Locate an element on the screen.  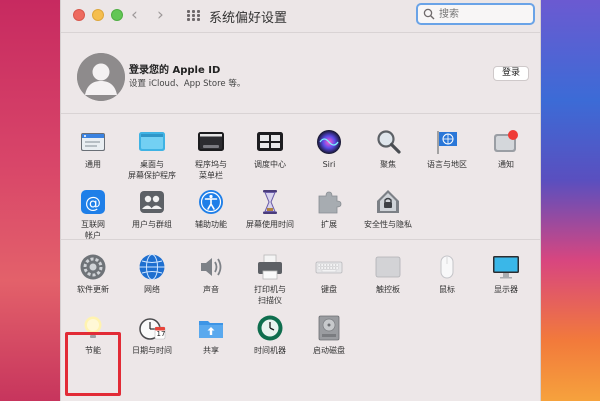
pref-label: 软件更新 is located at coordinates (93, 289).